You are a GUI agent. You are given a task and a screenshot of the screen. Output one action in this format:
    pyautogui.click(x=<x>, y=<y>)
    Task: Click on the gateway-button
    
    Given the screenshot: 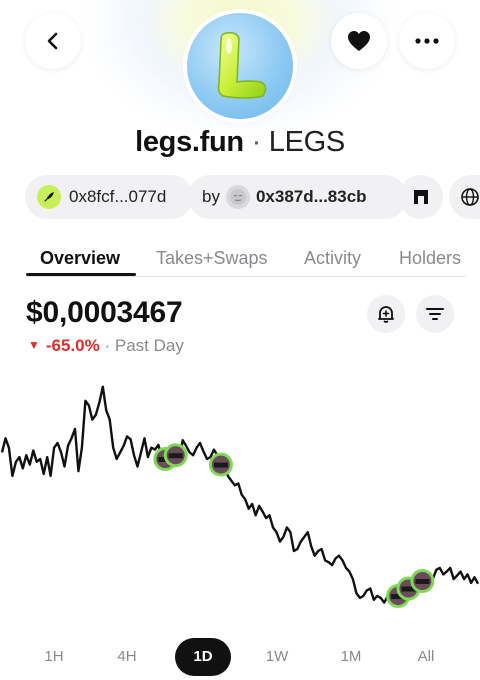 What is the action you would take?
    pyautogui.click(x=421, y=197)
    